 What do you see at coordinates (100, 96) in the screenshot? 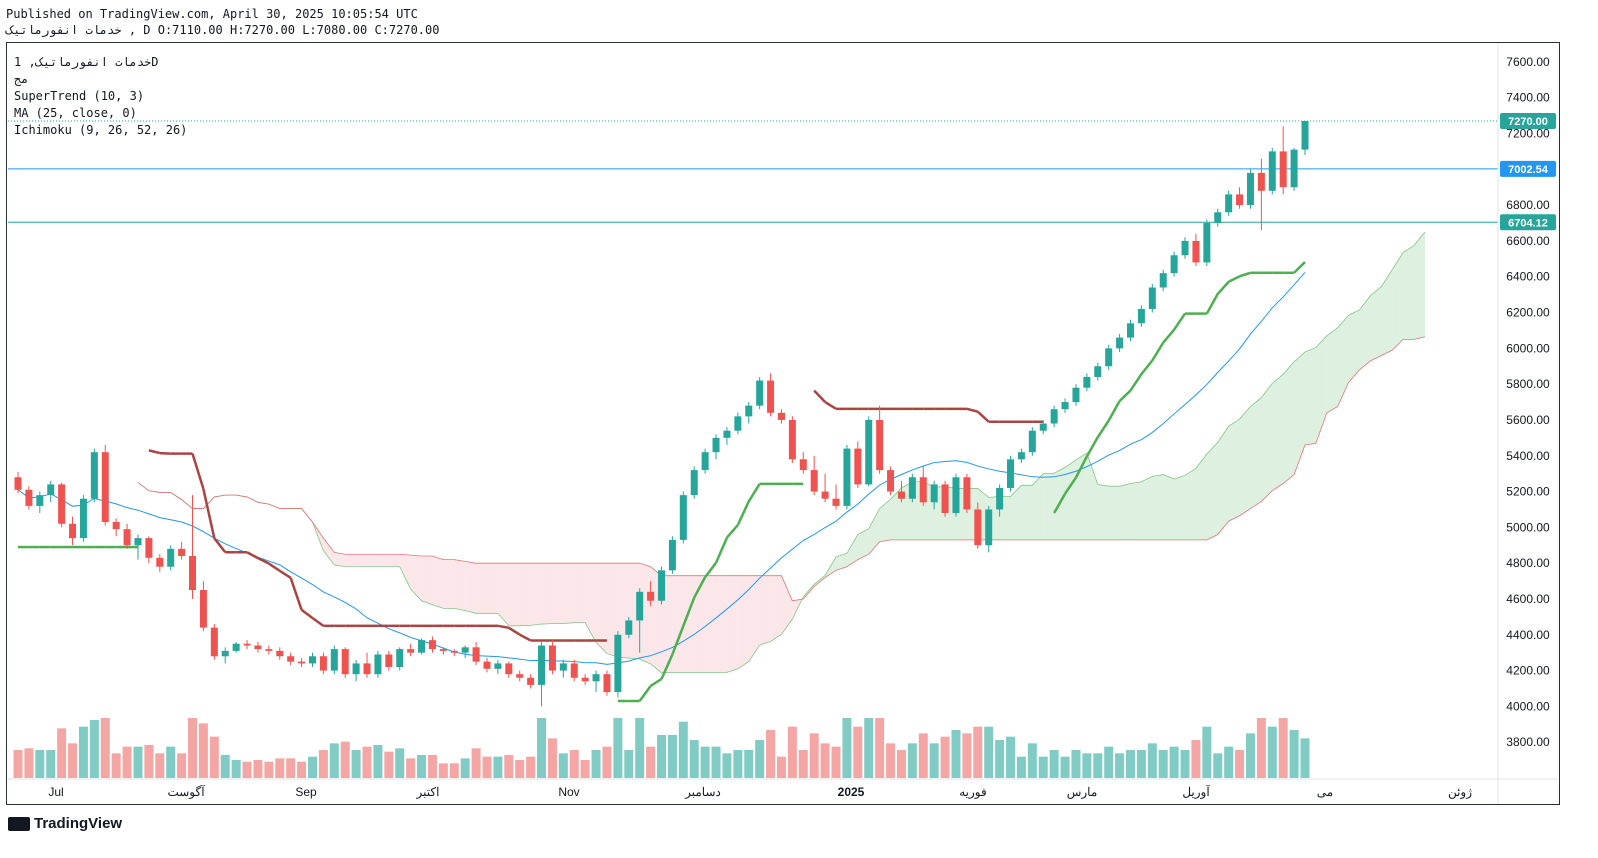
I see `legend-supertrend: SuperTrend (10, 3)` at bounding box center [100, 96].